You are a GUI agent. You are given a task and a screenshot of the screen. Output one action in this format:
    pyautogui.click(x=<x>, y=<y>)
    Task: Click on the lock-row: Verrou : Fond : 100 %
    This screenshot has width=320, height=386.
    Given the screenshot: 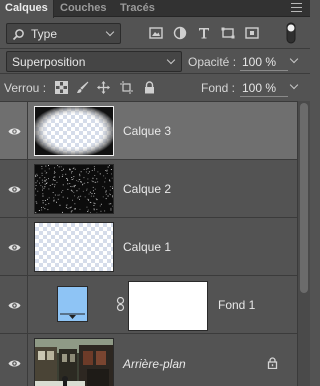 What is the action you would take?
    pyautogui.click(x=155, y=87)
    